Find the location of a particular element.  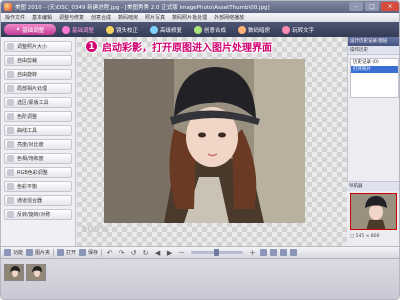

tab-text: 玩转文字 is located at coordinates (298, 29).